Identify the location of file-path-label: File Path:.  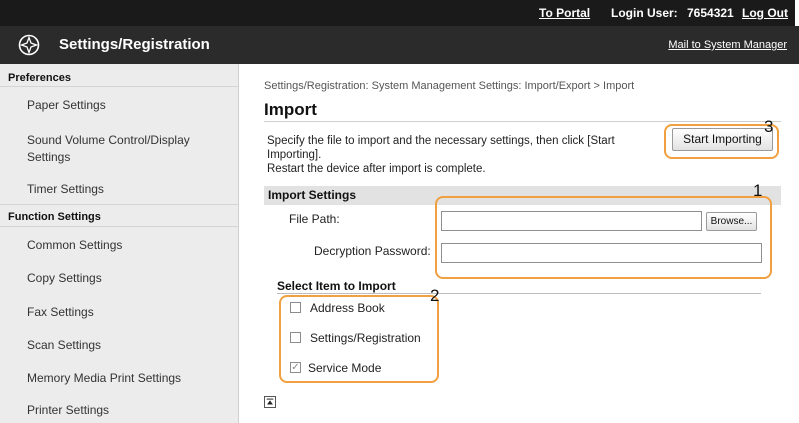
(314, 219).